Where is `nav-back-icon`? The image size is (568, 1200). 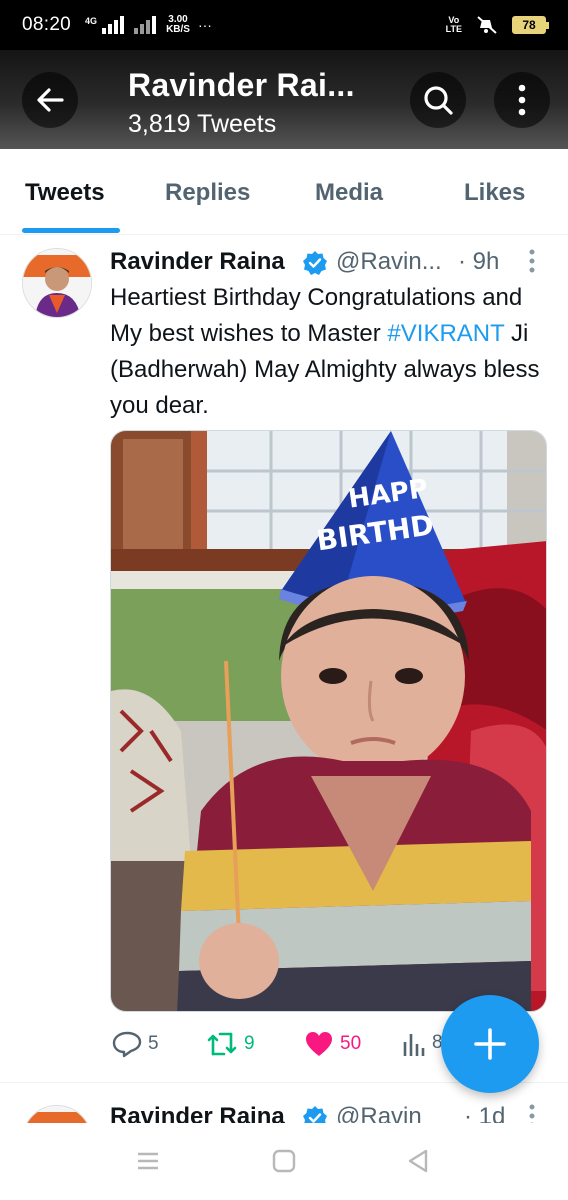 nav-back-icon is located at coordinates (418, 1161).